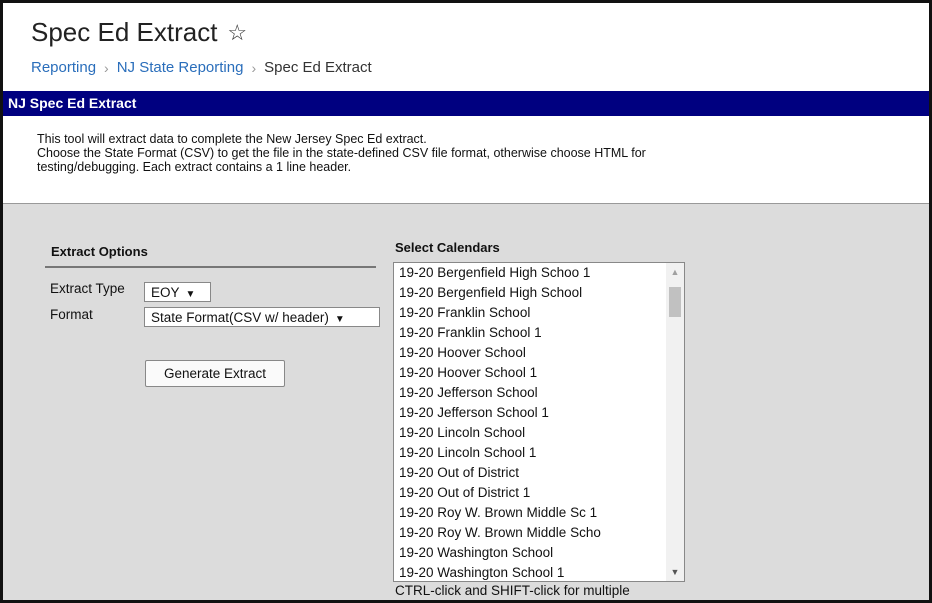 This screenshot has height=603, width=932. I want to click on list-item: 19-20 Lincoln School, so click(530, 433).